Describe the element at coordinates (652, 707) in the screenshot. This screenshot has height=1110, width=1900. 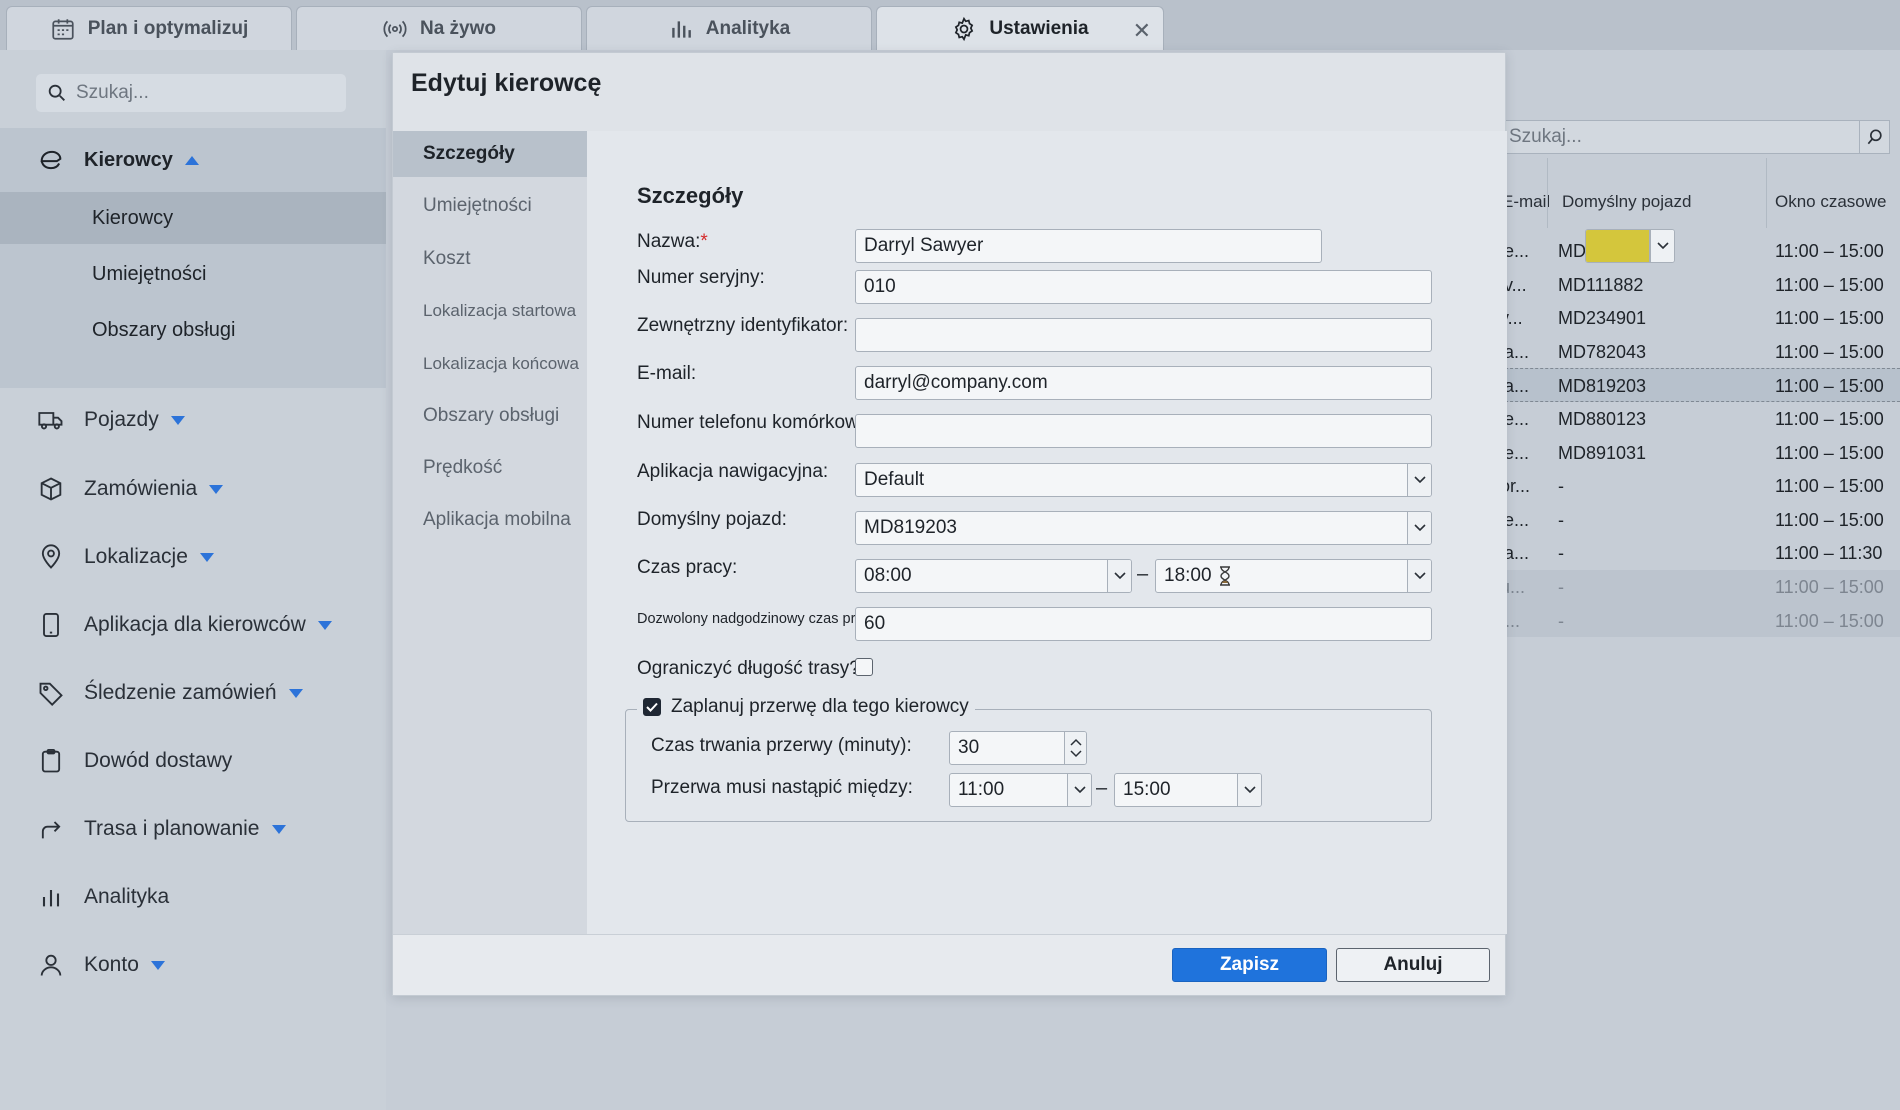
I see `break-checkbox` at that location.